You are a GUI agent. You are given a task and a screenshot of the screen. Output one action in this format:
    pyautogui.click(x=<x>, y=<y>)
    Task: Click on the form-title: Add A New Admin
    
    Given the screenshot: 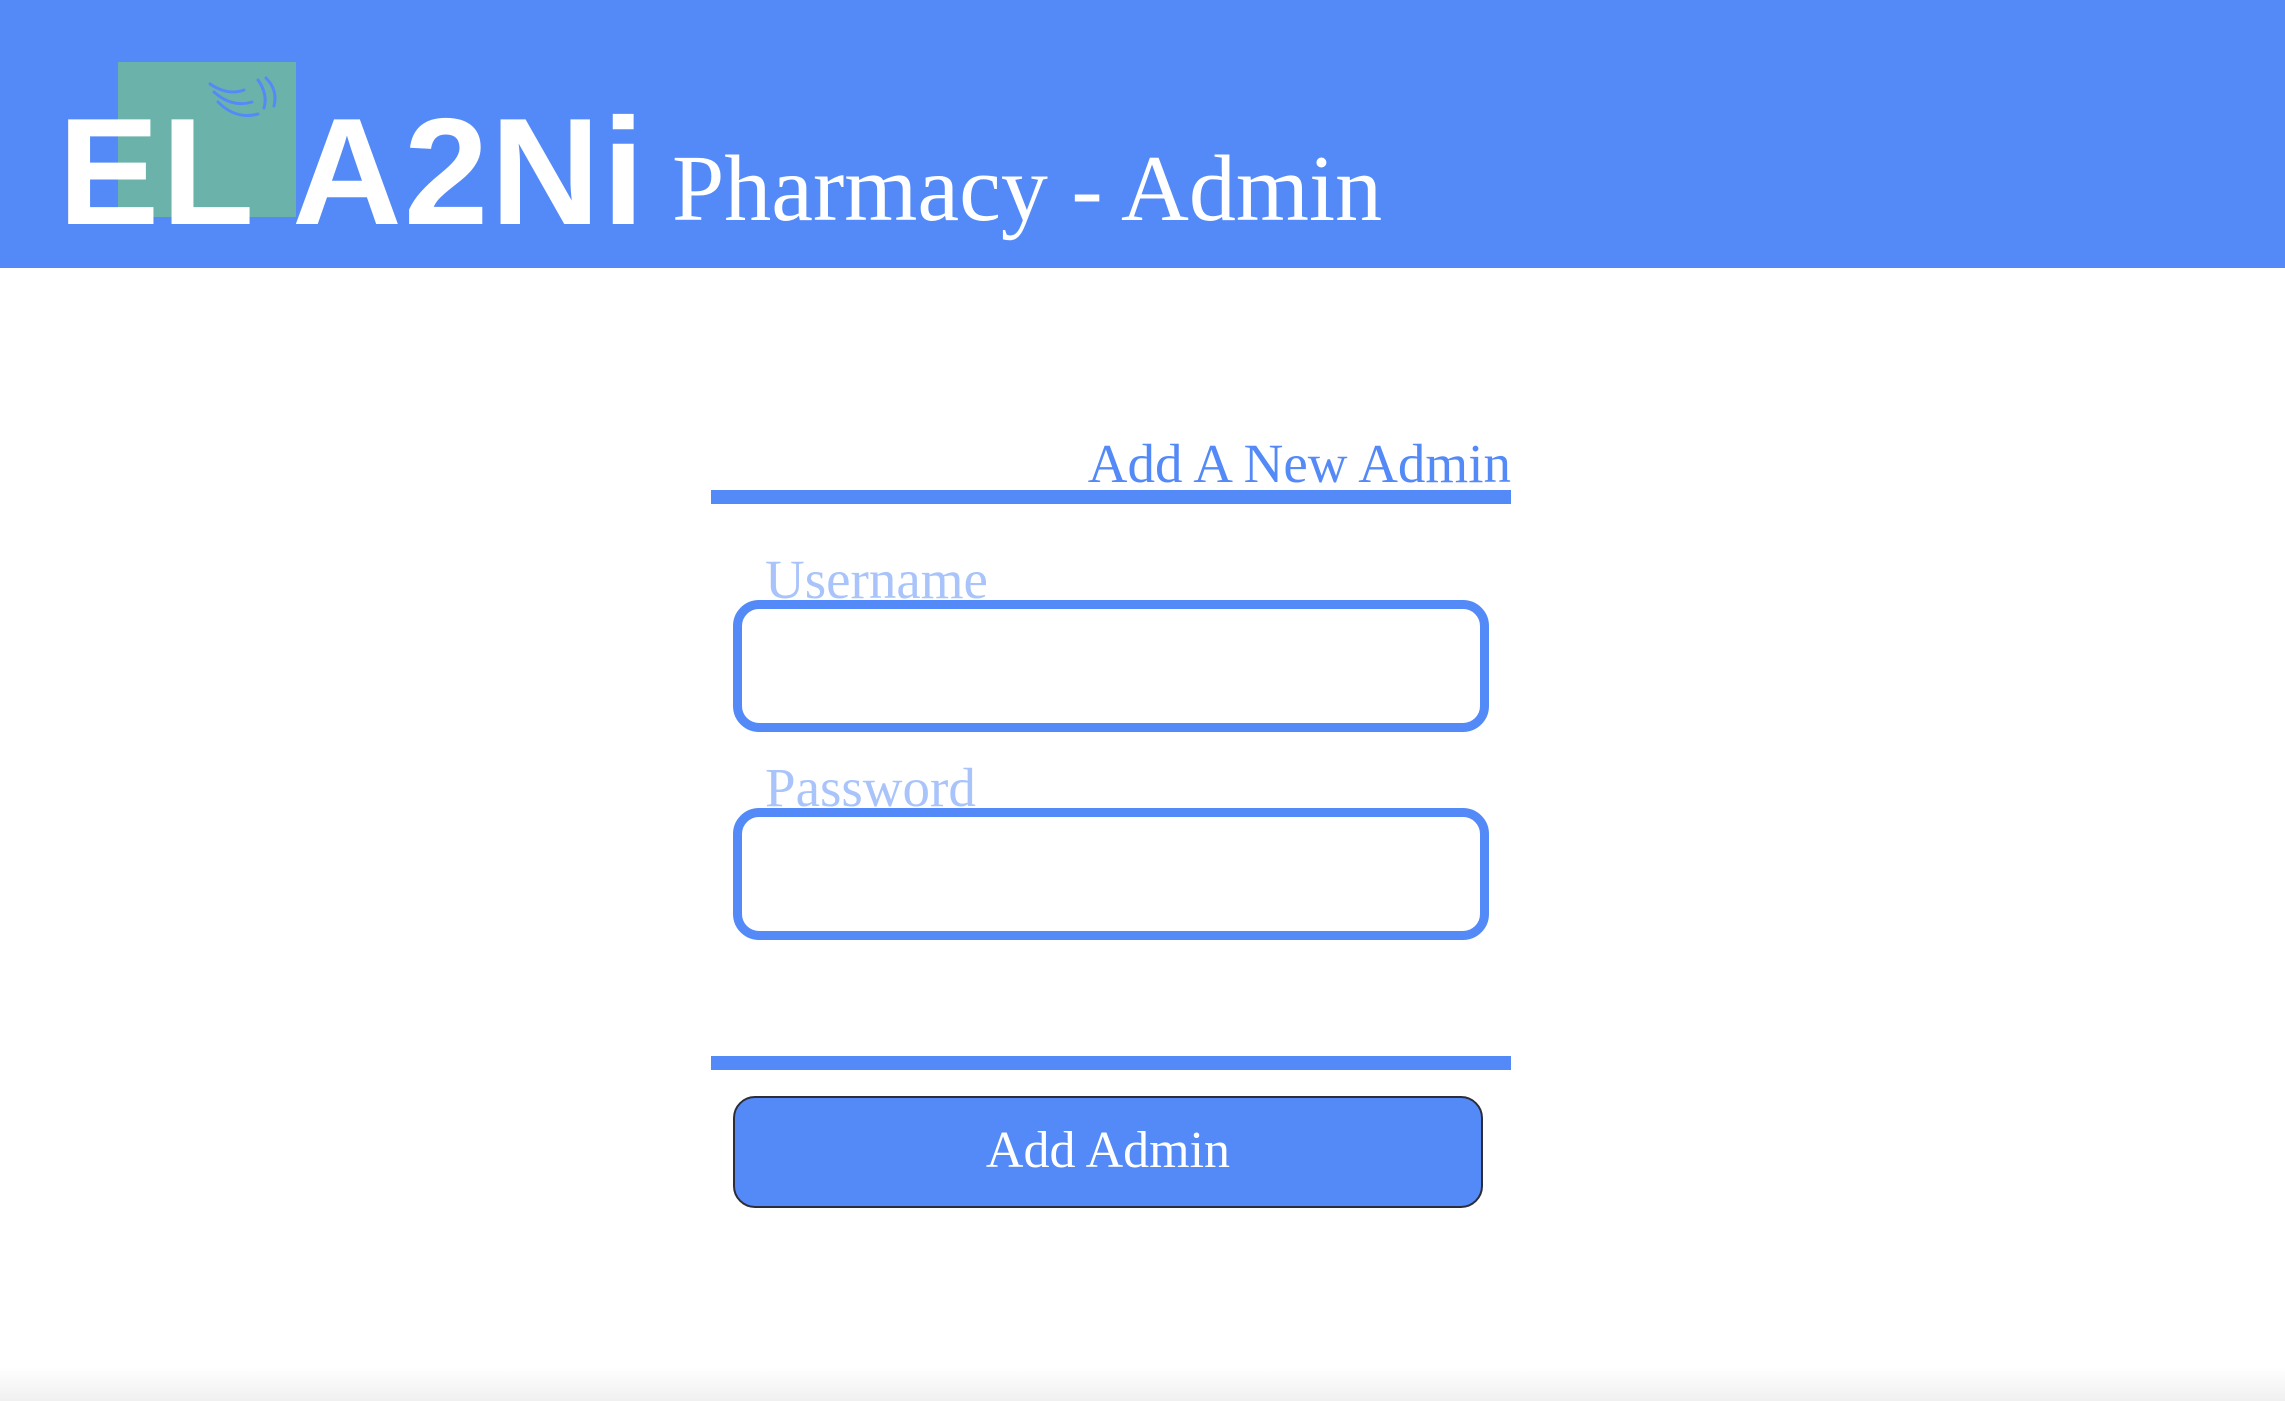 What is the action you would take?
    pyautogui.click(x=1299, y=463)
    